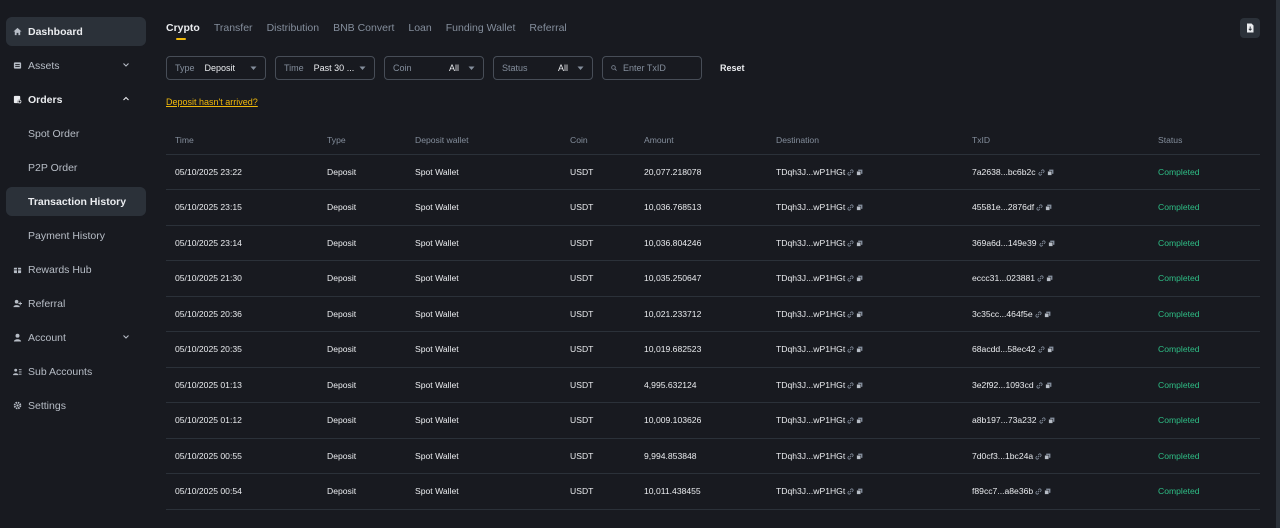 The image size is (1280, 528). I want to click on sidebar-item-orders: Orders, so click(76, 99).